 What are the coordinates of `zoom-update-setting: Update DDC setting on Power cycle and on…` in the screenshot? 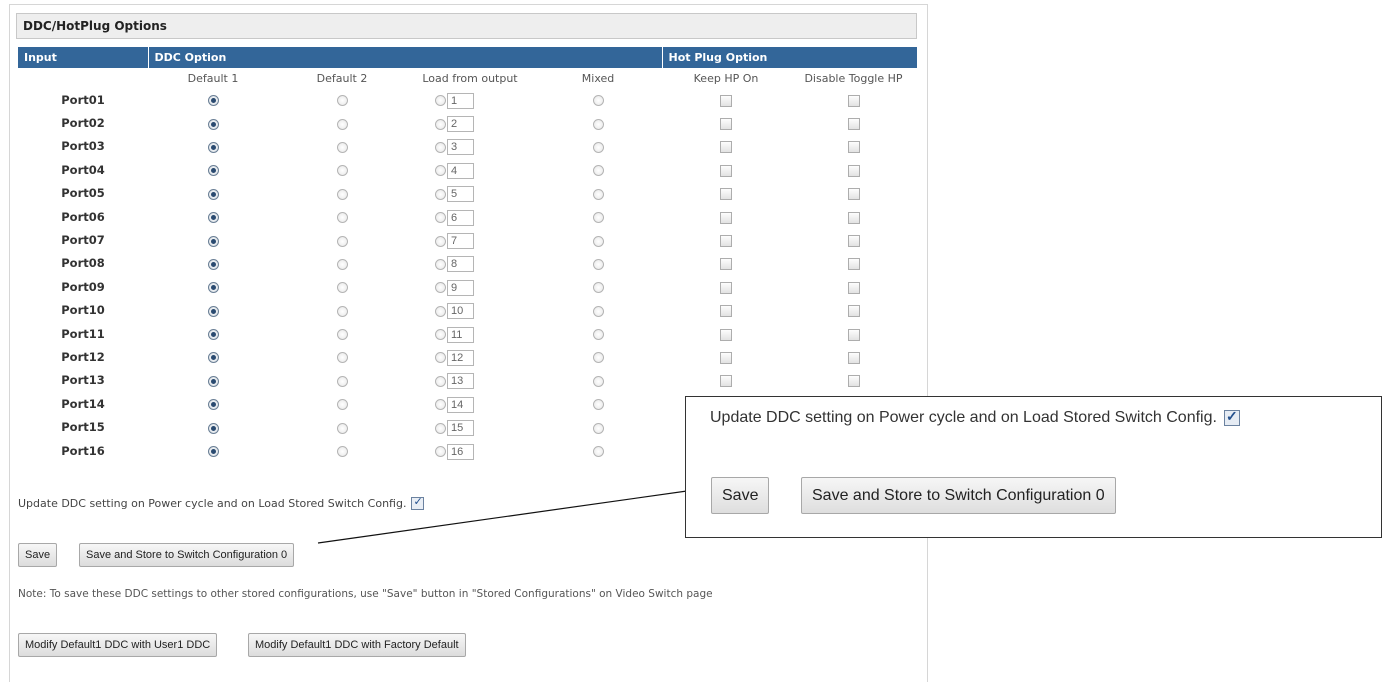 It's located at (975, 417).